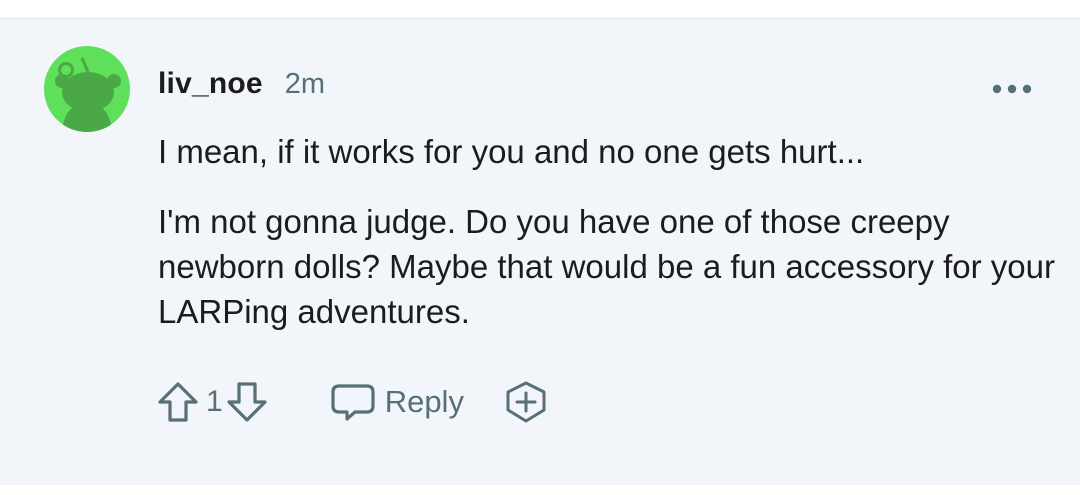 This screenshot has width=1080, height=495. I want to click on comment-header: liv_noe 2m, so click(241, 87).